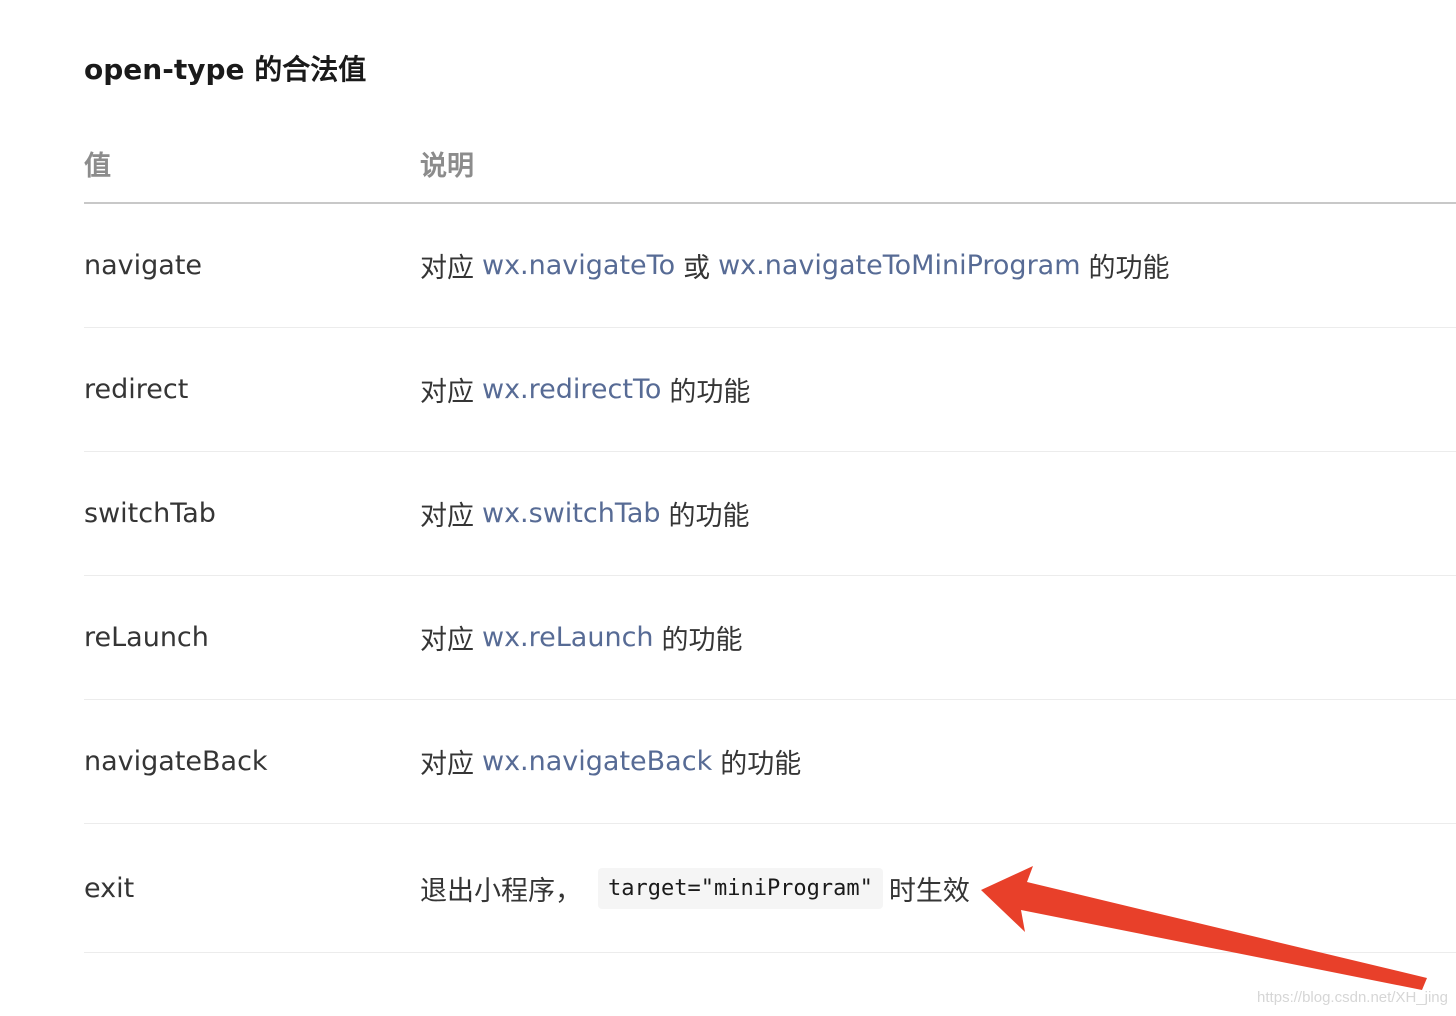  Describe the element at coordinates (770, 162) in the screenshot. I see `table-header: 值 说明` at that location.